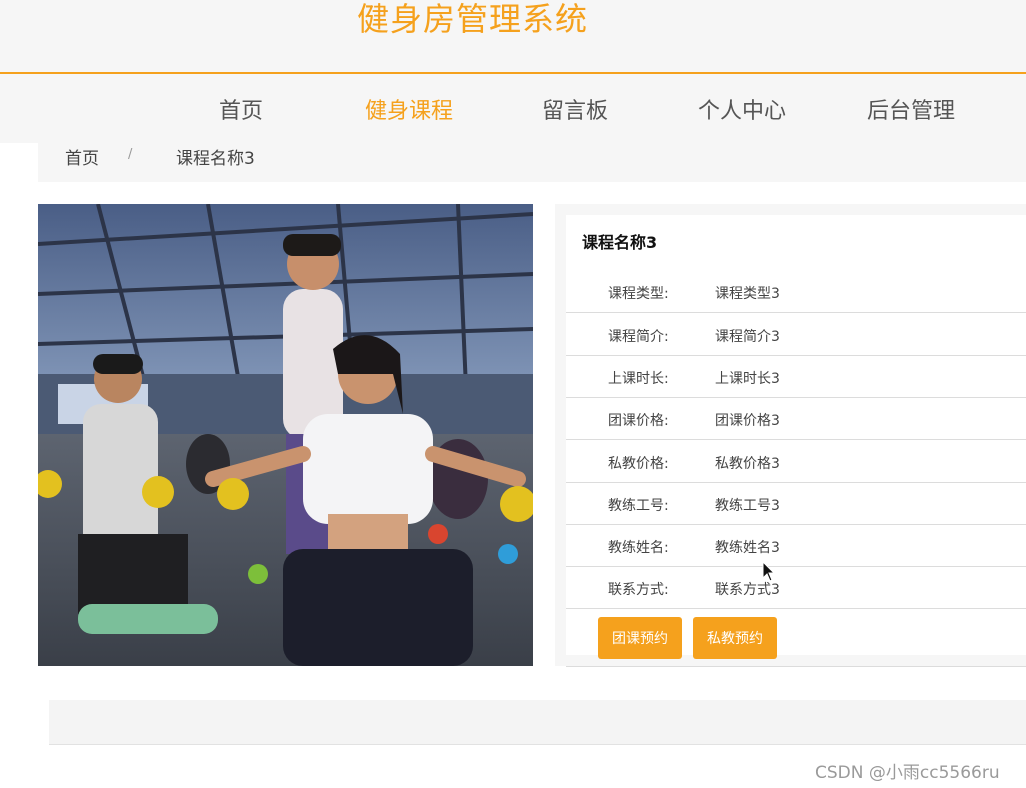  I want to click on detail-label: 课程简介:, so click(638, 337).